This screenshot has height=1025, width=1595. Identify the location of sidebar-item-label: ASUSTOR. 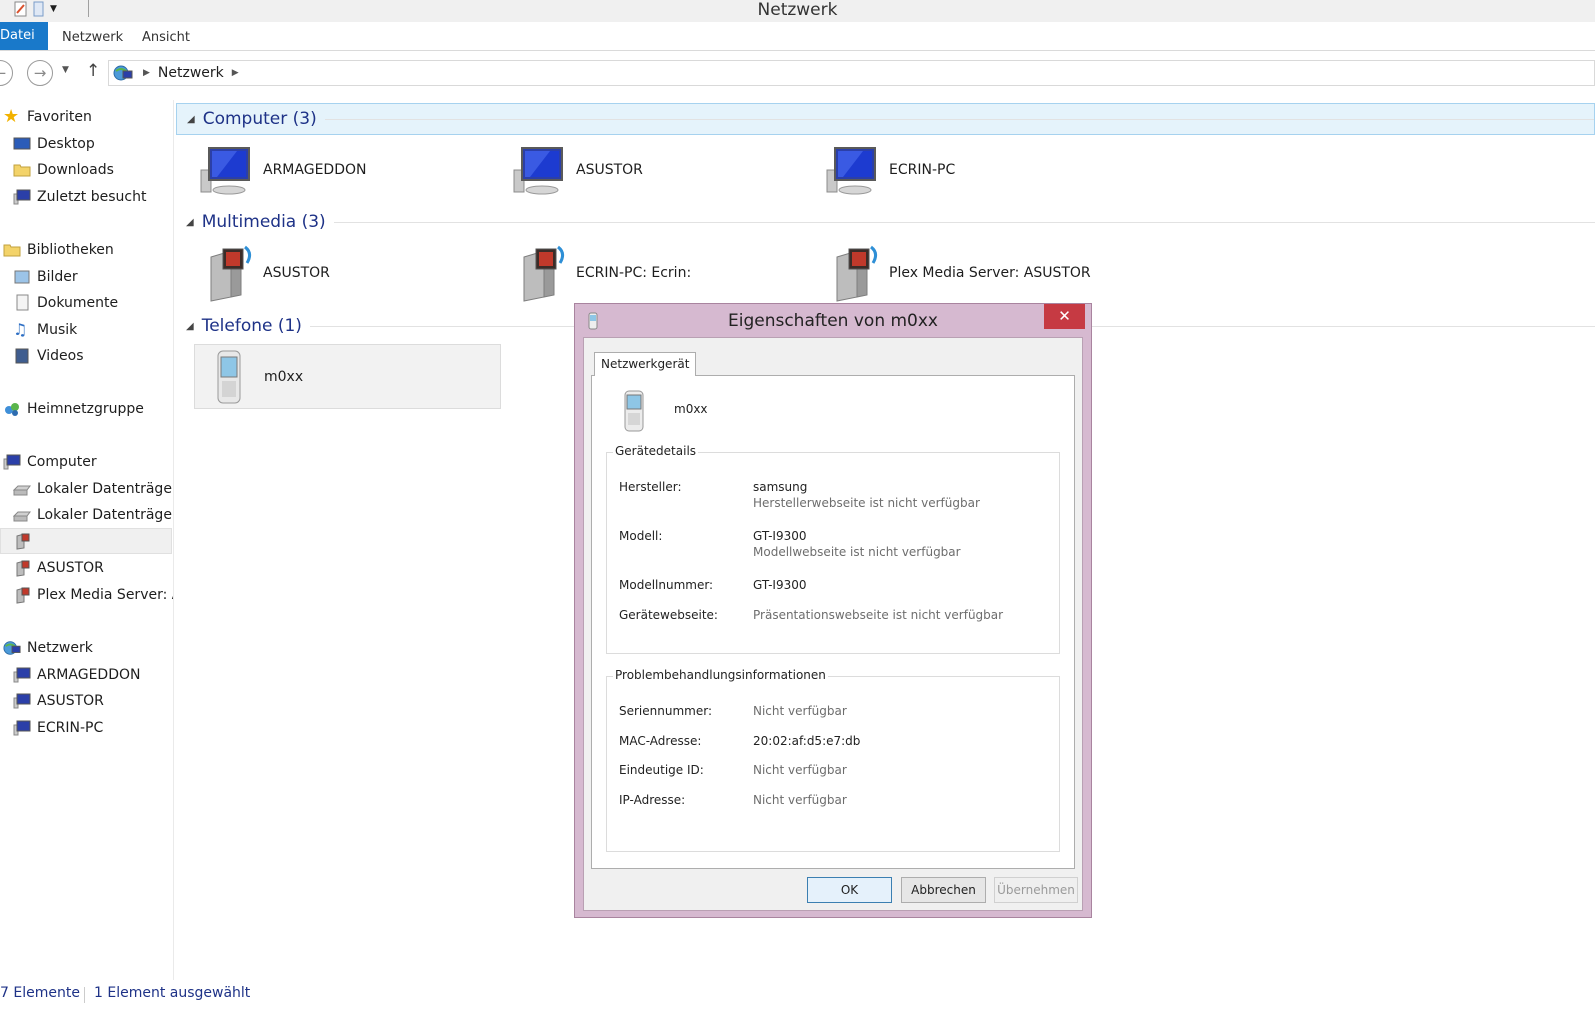
(70, 701).